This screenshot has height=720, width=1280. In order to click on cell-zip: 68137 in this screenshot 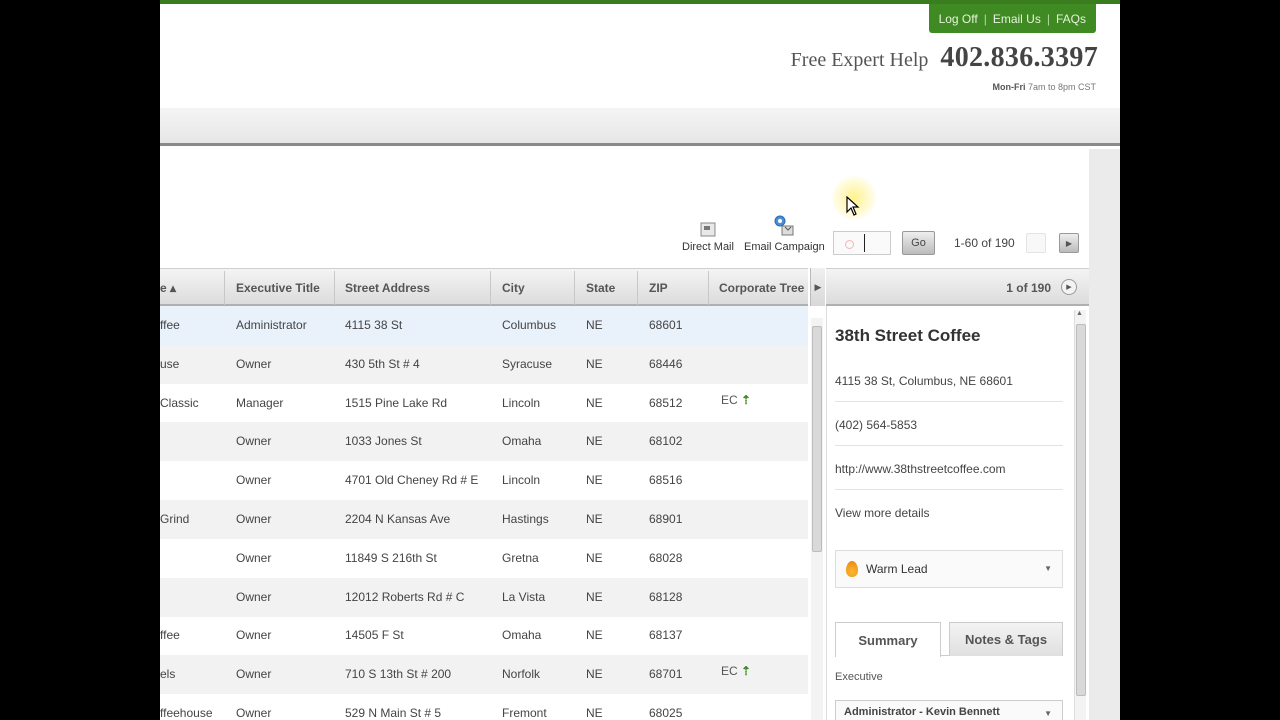, I will do `click(666, 635)`.